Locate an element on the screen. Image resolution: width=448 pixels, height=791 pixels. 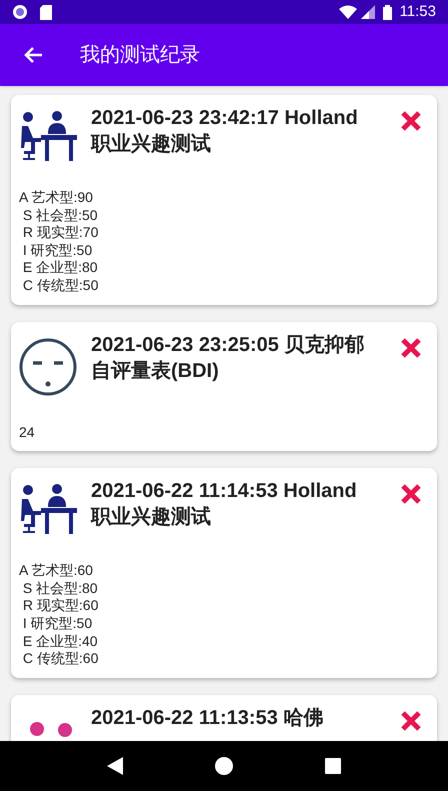
battery-icon is located at coordinates (387, 12).